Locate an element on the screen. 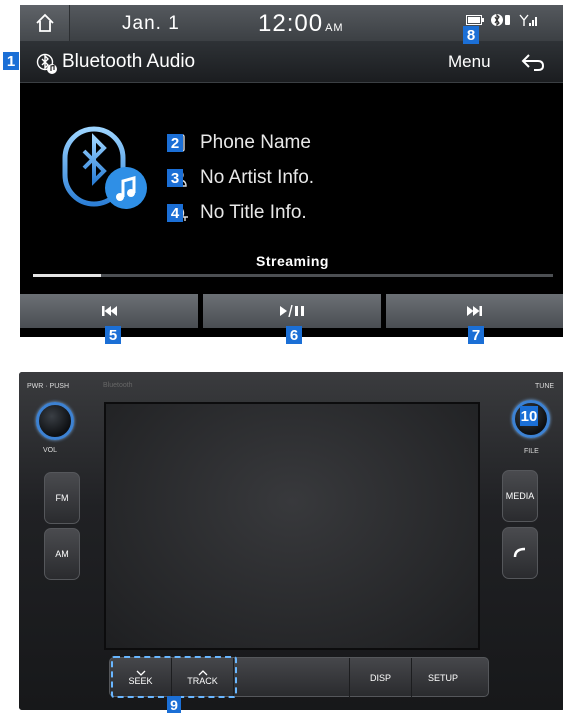 The image size is (563, 714). back-icon is located at coordinates (533, 62).